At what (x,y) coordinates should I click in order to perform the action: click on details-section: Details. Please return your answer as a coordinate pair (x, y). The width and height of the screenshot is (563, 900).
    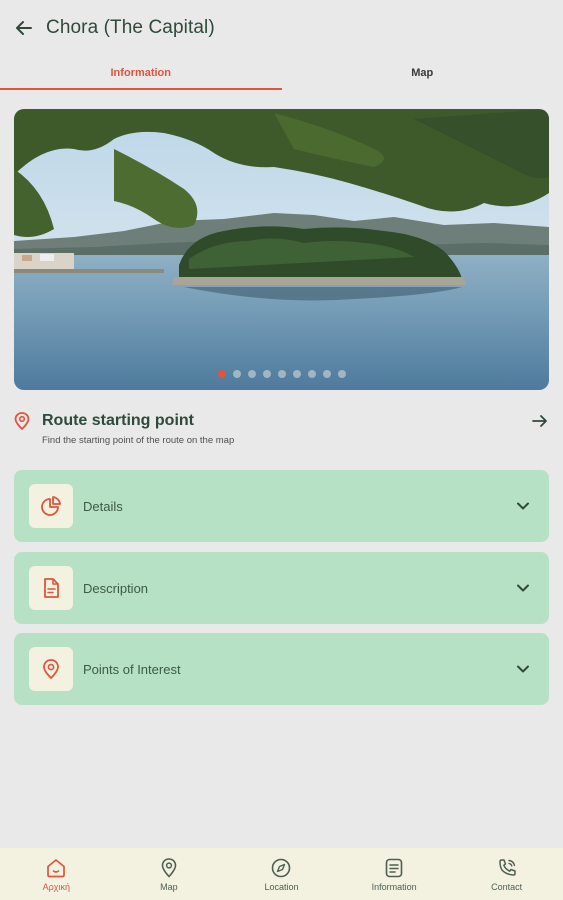
    Looking at the image, I should click on (281, 506).